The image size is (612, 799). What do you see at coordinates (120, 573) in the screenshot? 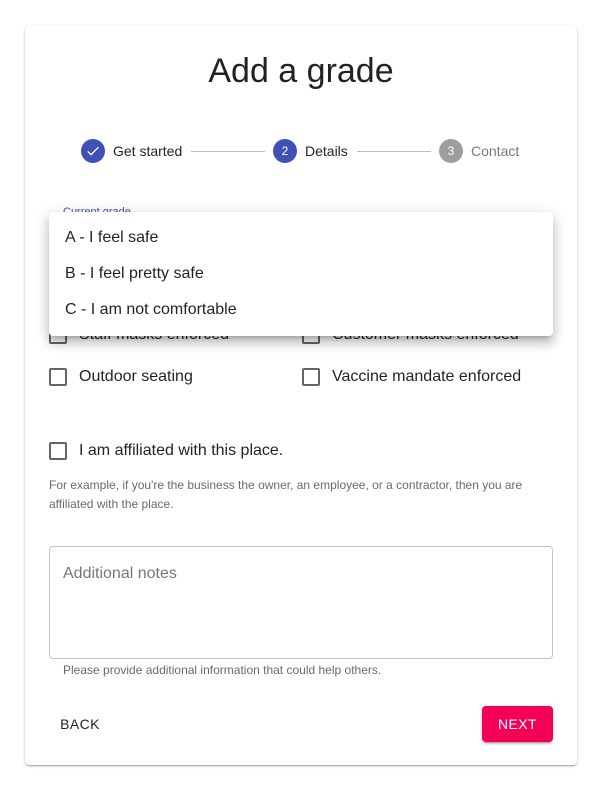
I see `notes-placeholder: Additional notes` at bounding box center [120, 573].